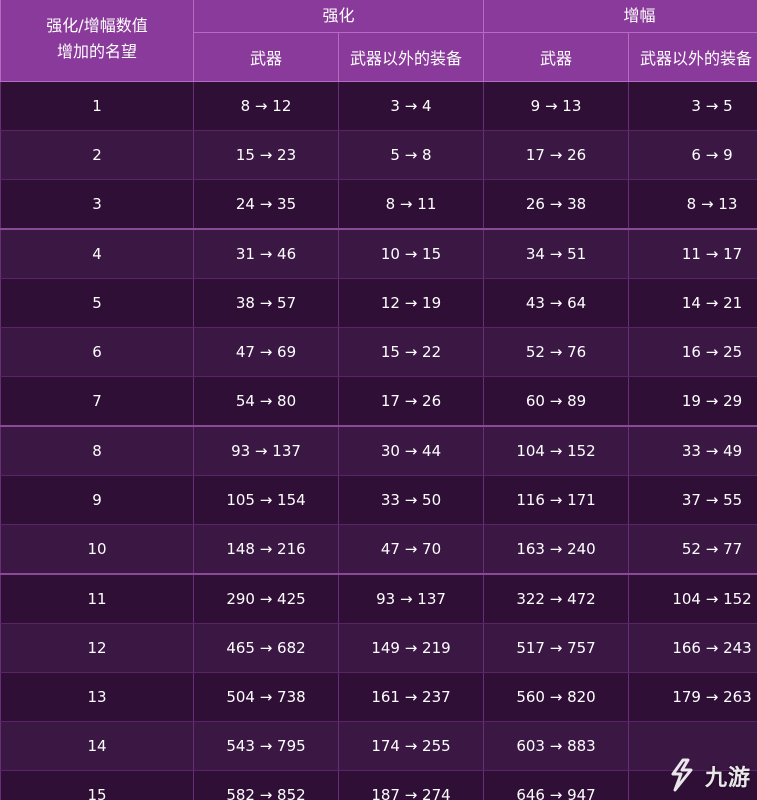 This screenshot has width=757, height=800. I want to click on cell-strengthen-other: 93 → 137, so click(411, 598).